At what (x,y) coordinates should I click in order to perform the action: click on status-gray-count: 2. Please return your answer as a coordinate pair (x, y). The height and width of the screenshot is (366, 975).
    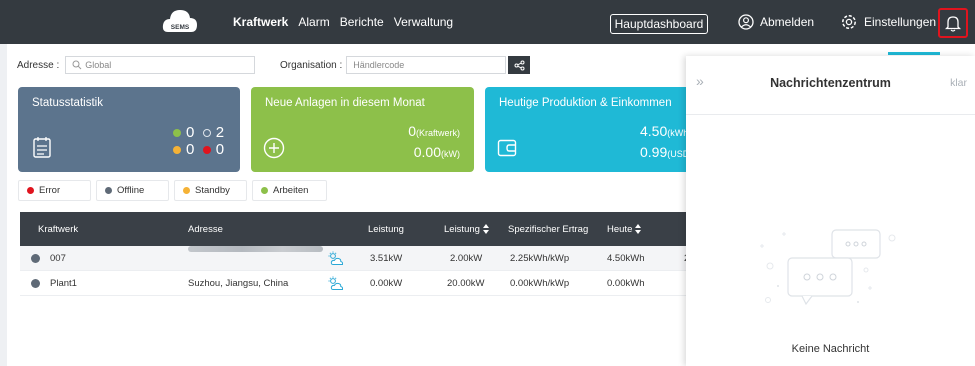
    Looking at the image, I should click on (220, 132).